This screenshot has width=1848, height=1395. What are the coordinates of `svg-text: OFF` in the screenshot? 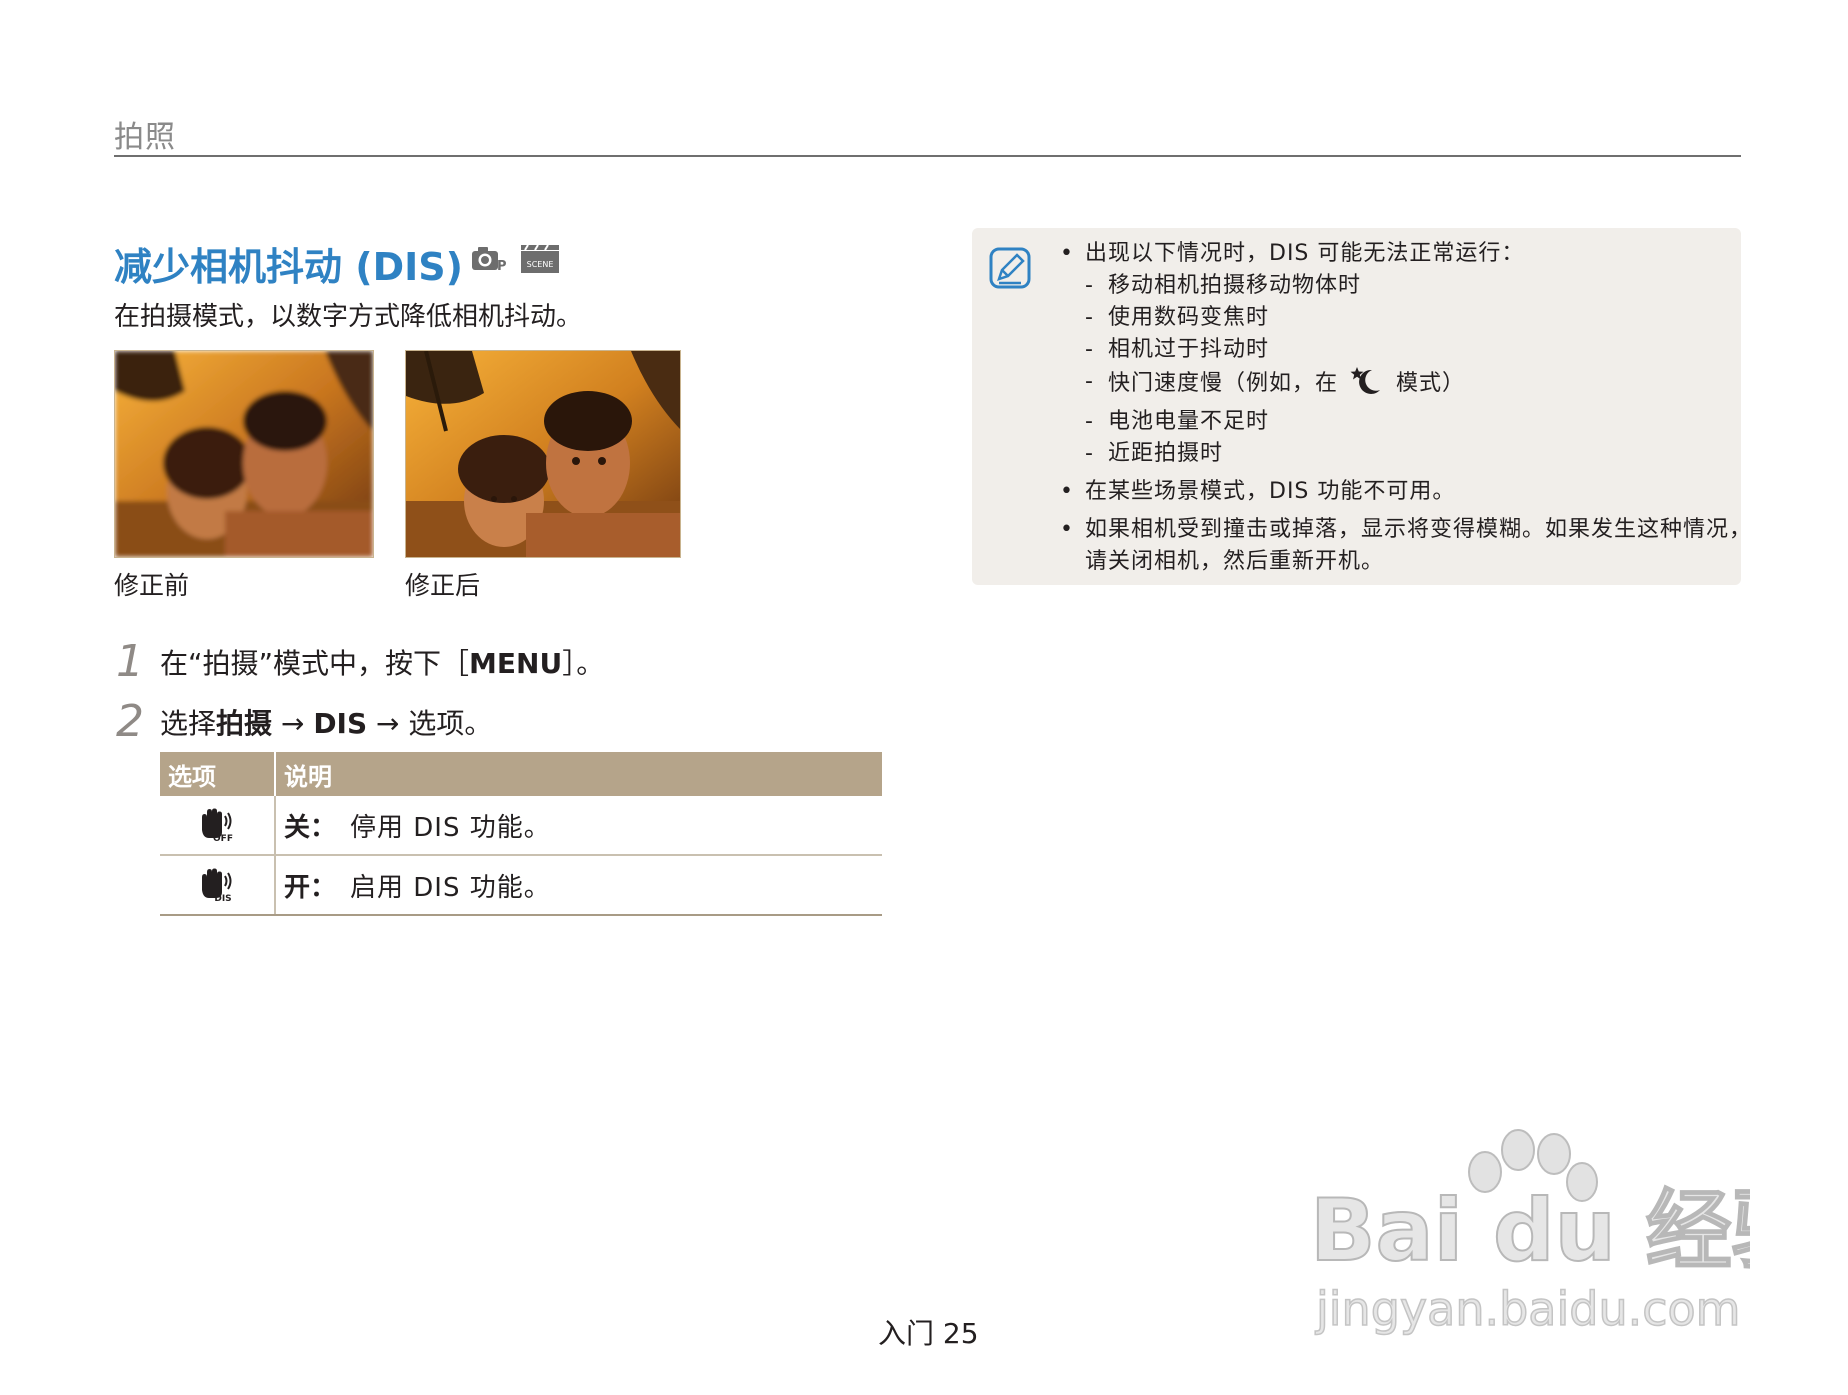 It's located at (223, 838).